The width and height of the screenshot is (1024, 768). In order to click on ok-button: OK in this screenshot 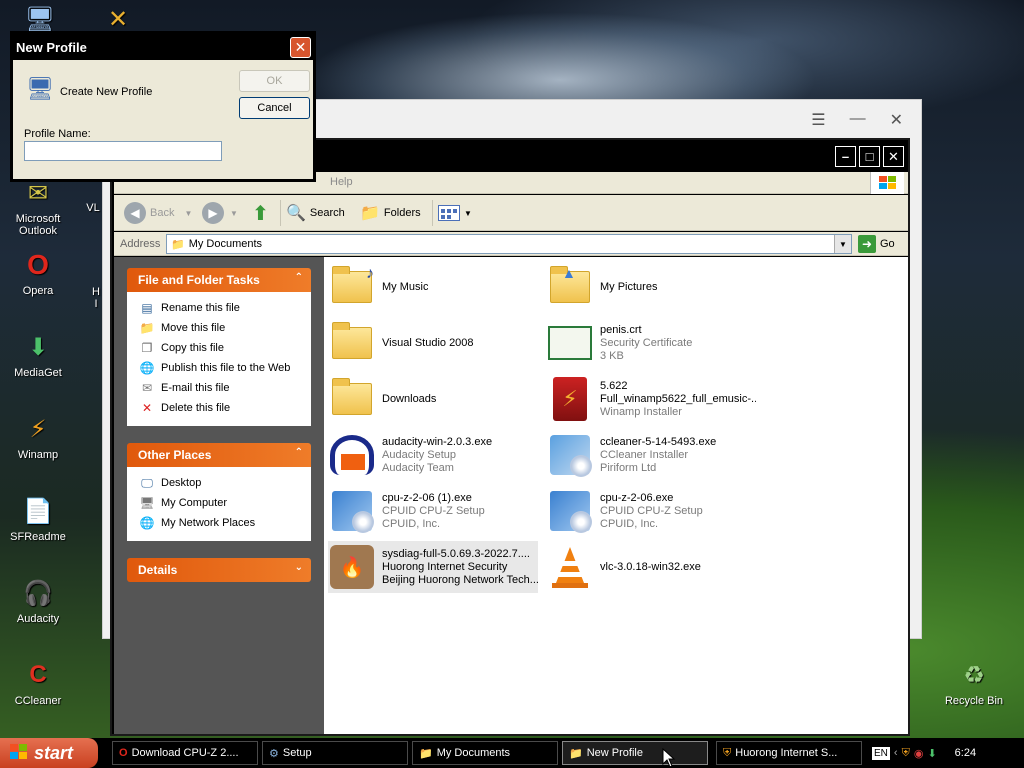, I will do `click(274, 81)`.